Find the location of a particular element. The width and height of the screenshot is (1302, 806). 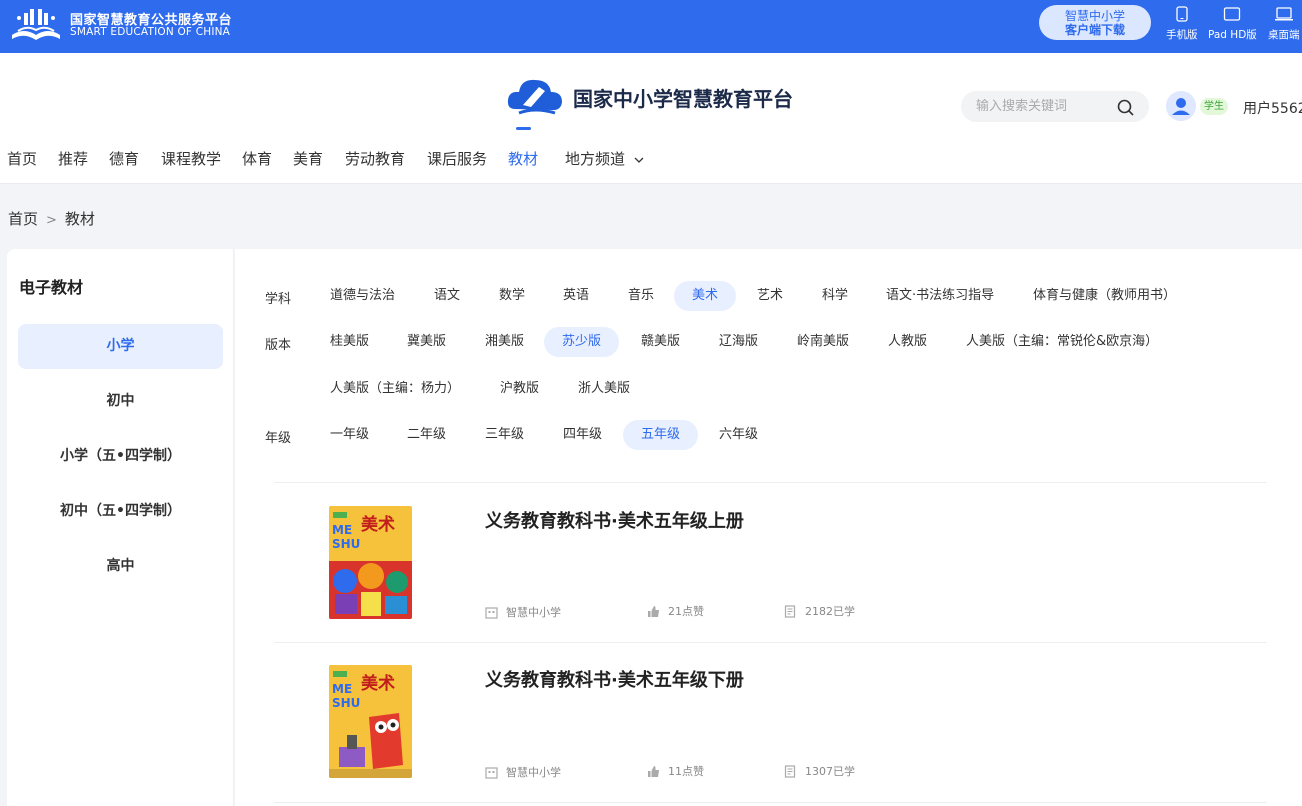

nav-item-after-school: 课后服务 is located at coordinates (457, 158).